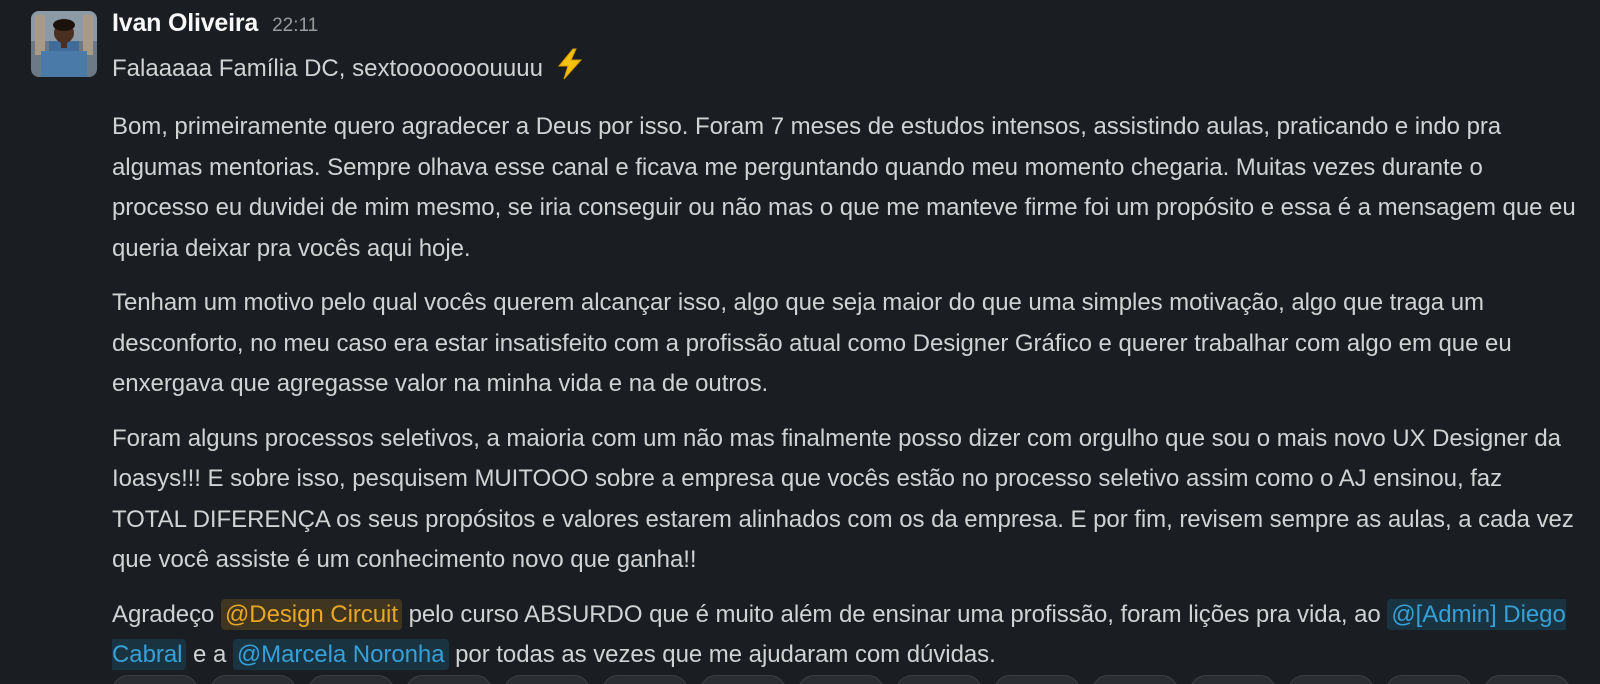 The height and width of the screenshot is (684, 1600). Describe the element at coordinates (570, 70) in the screenshot. I see `zap-icon` at that location.